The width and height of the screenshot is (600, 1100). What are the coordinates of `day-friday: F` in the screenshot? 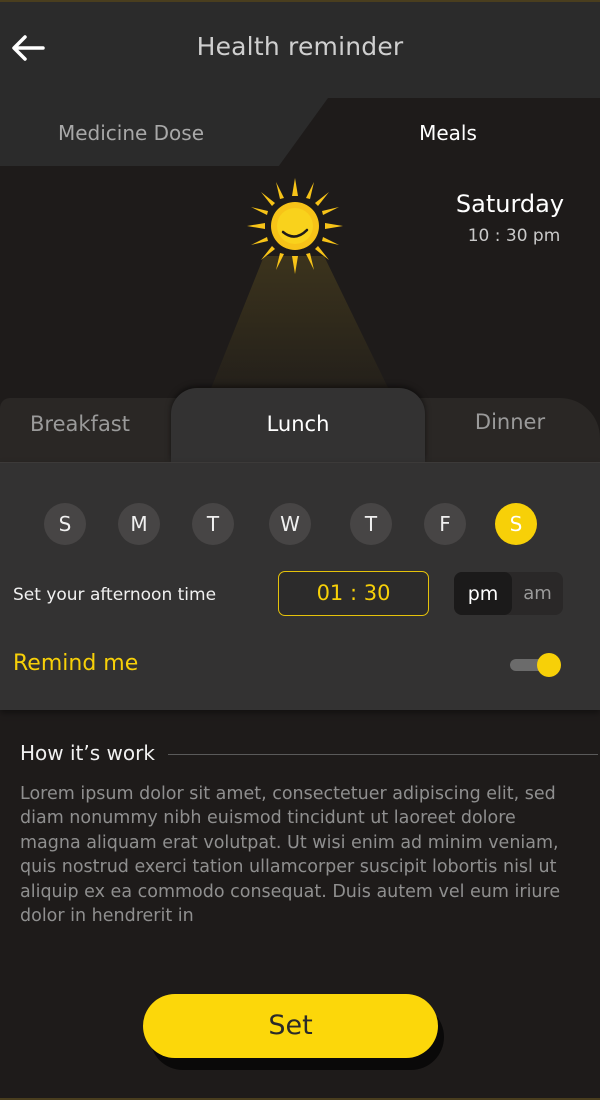 It's located at (445, 524).